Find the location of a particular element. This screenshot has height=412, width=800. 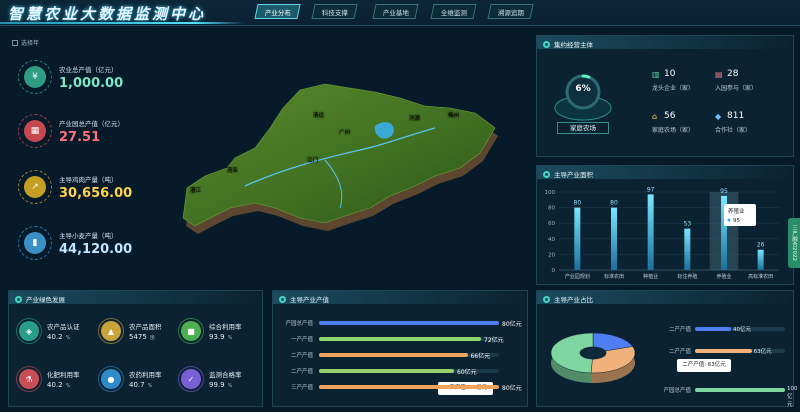

family-farm-gauge is located at coordinates (583, 97).